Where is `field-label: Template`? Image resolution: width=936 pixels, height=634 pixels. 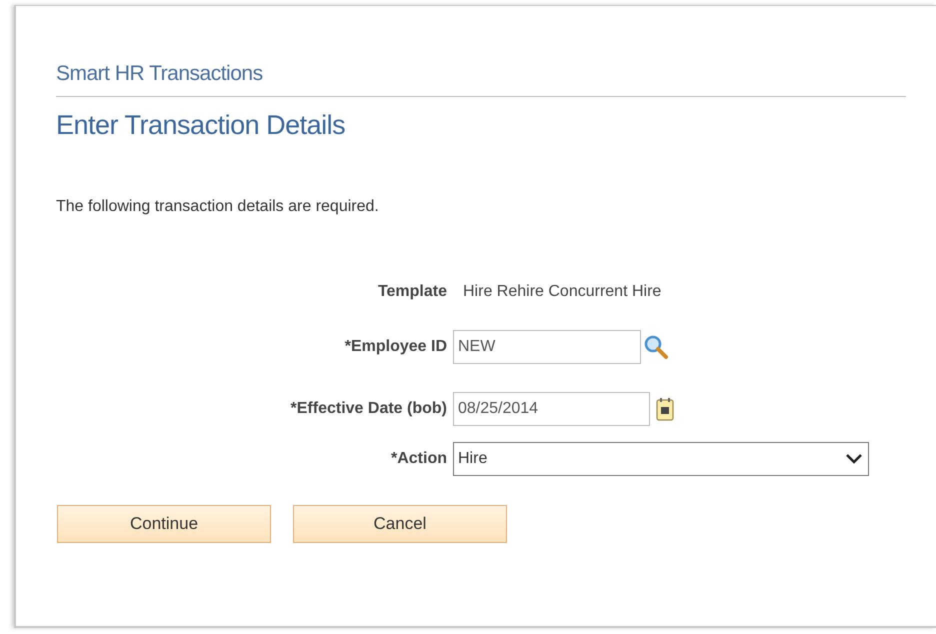
field-label: Template is located at coordinates (412, 292).